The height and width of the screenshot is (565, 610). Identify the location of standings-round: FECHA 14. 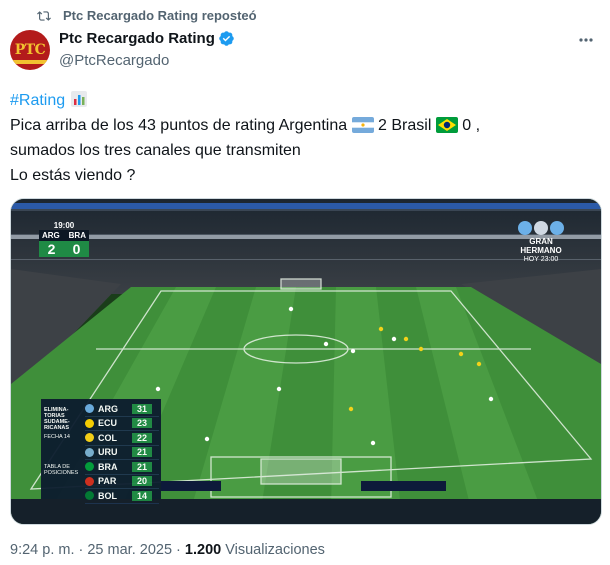
(57, 437).